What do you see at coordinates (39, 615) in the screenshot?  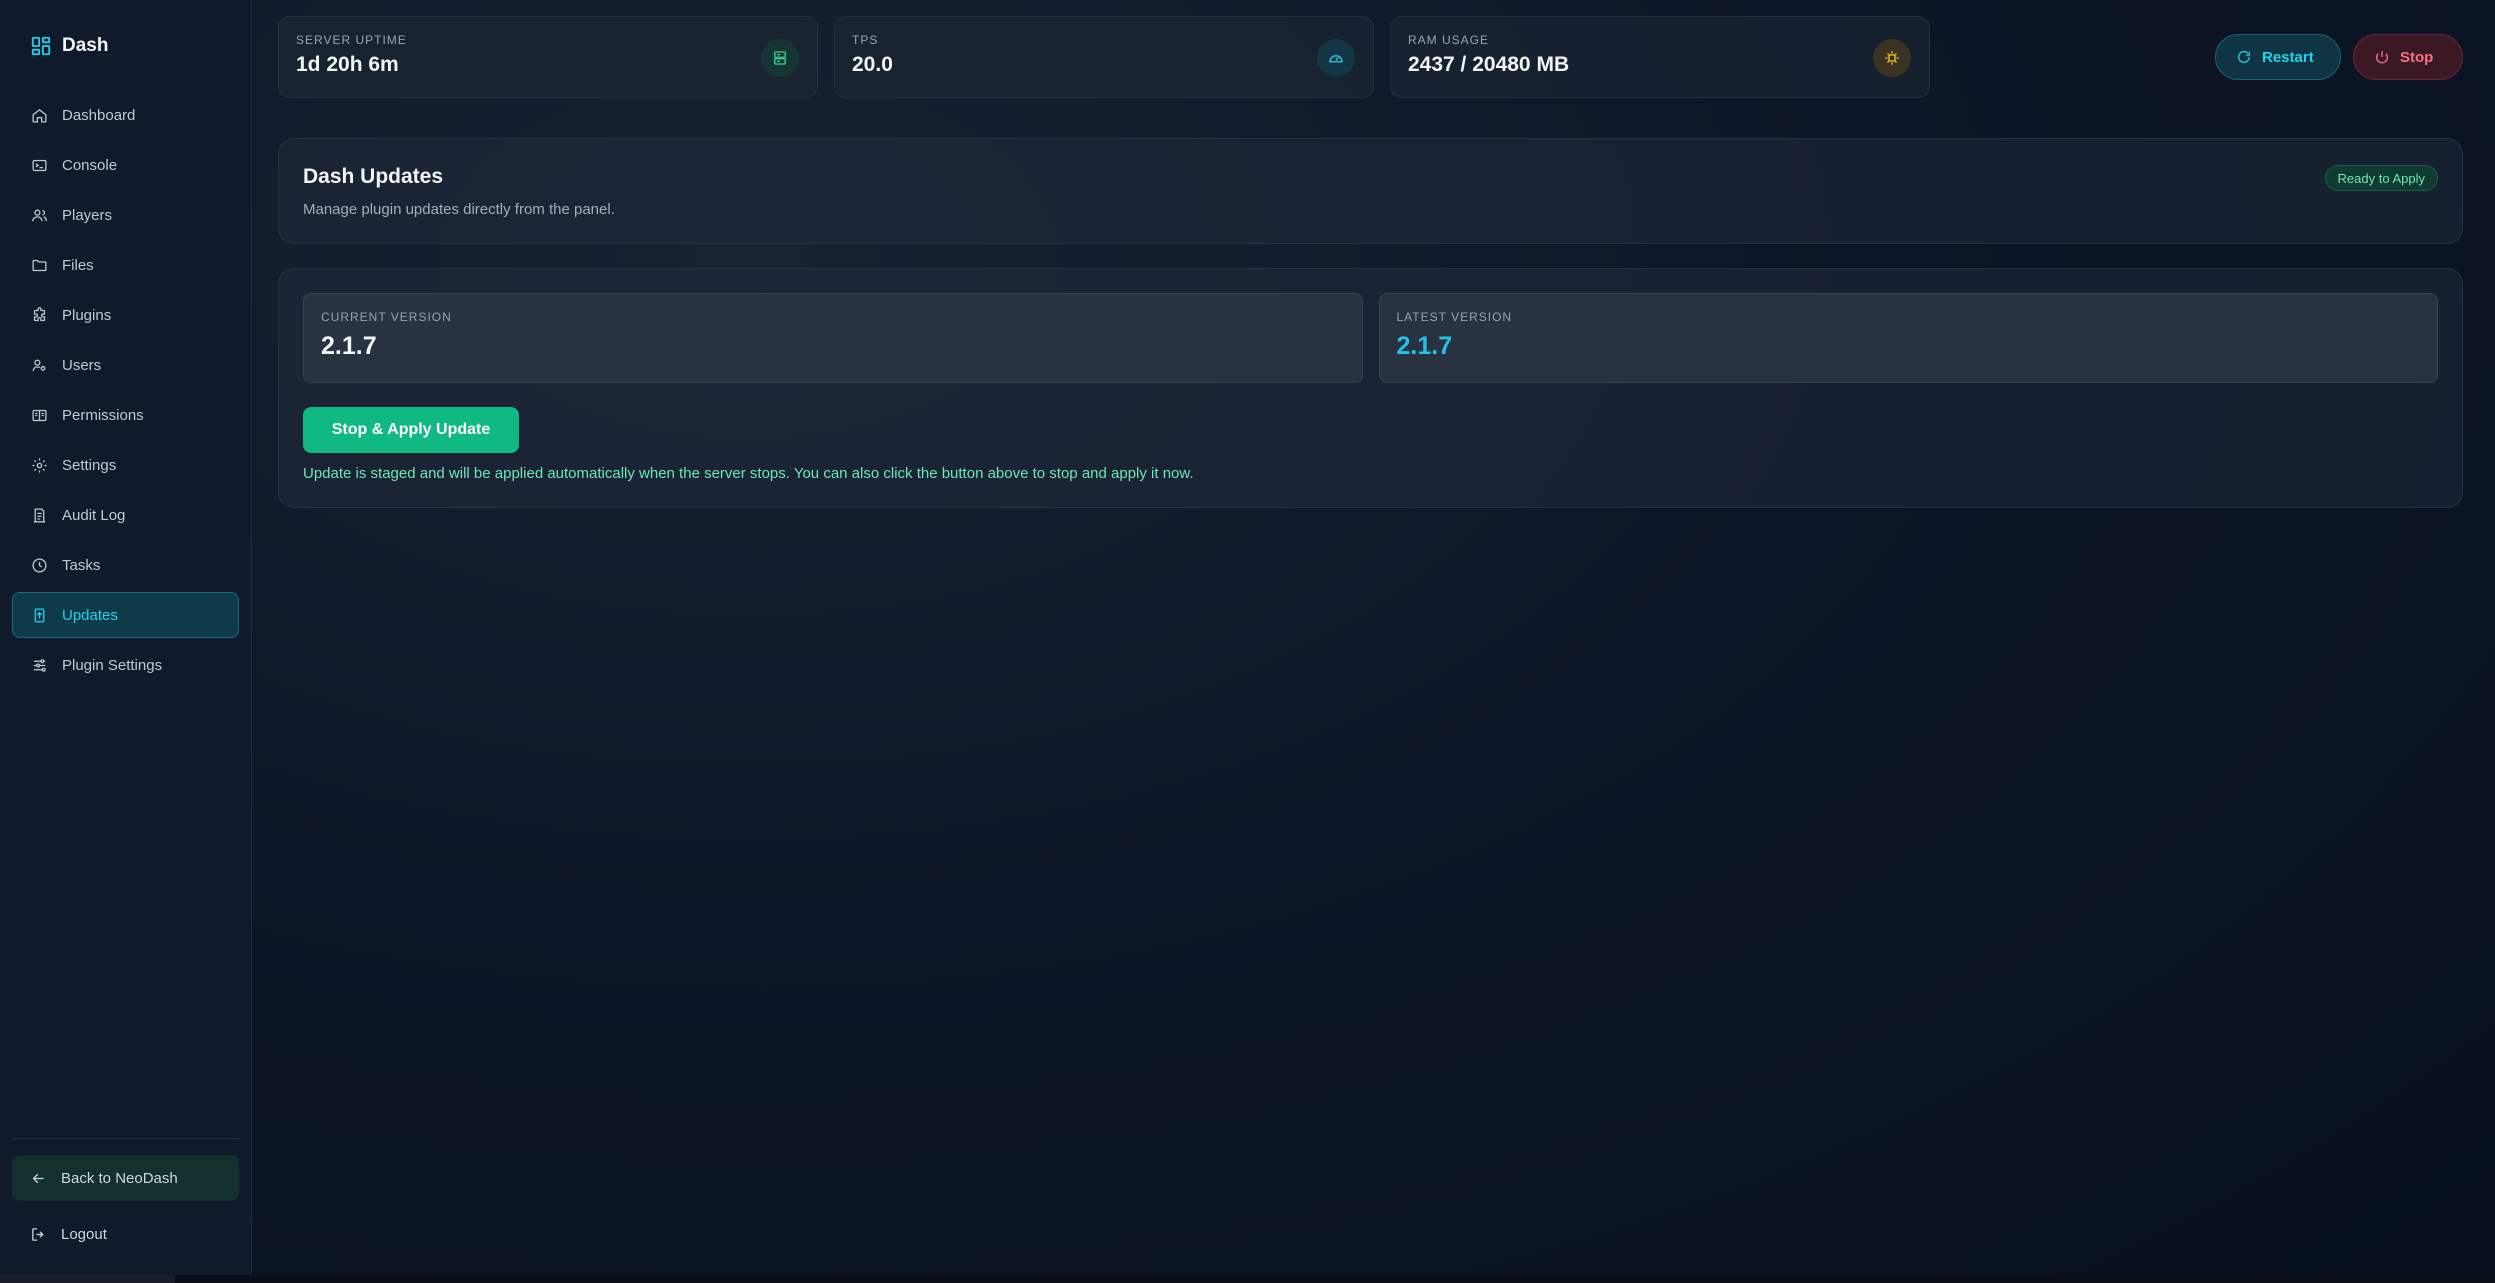 I see `update-icon` at bounding box center [39, 615].